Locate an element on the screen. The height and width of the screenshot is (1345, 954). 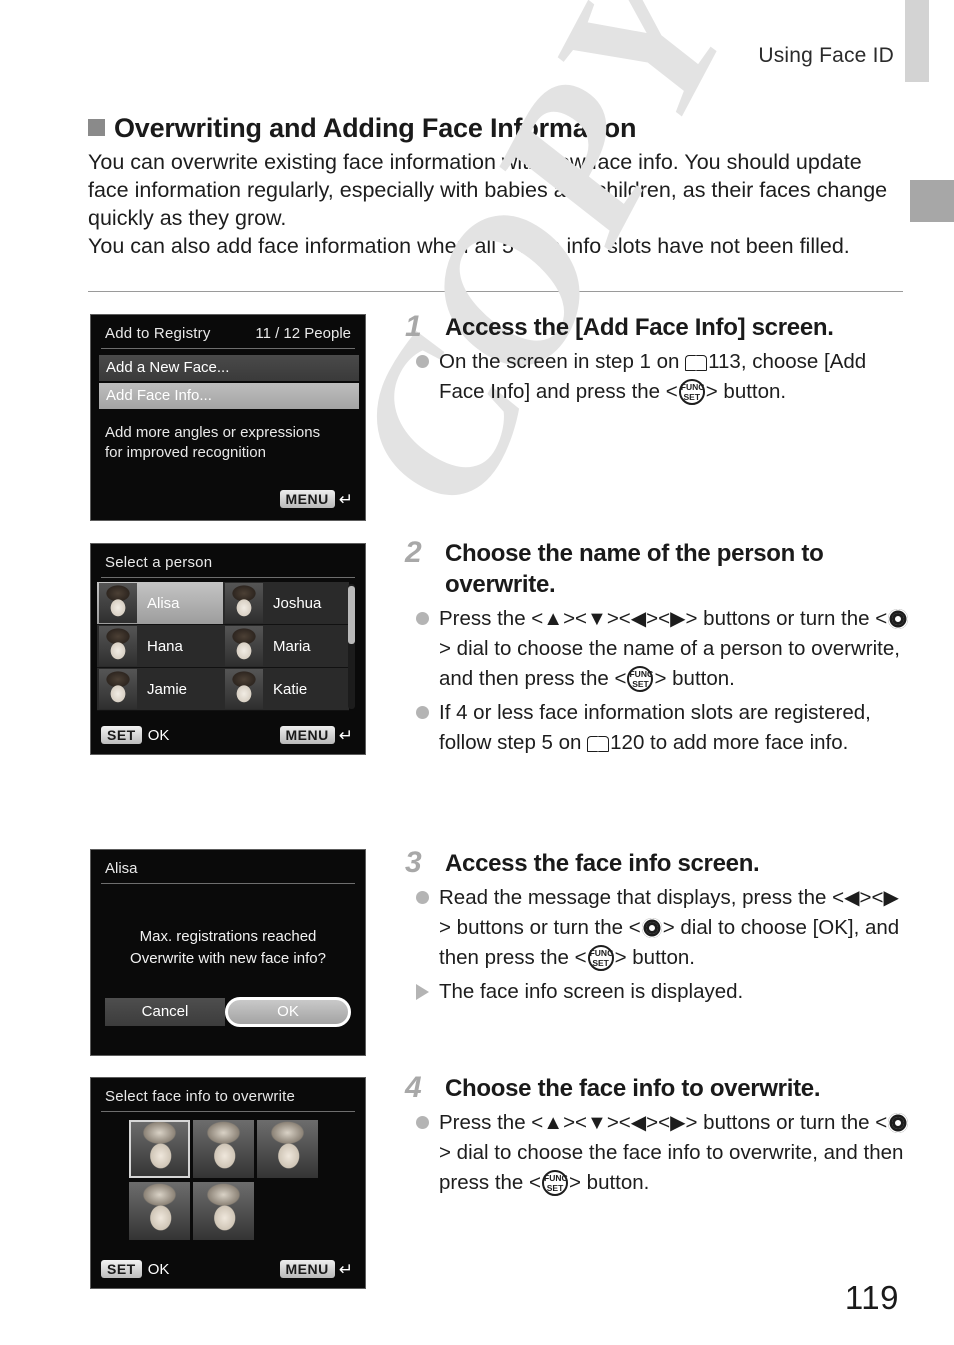
page-number: 119 is located at coordinates (871, 1297).